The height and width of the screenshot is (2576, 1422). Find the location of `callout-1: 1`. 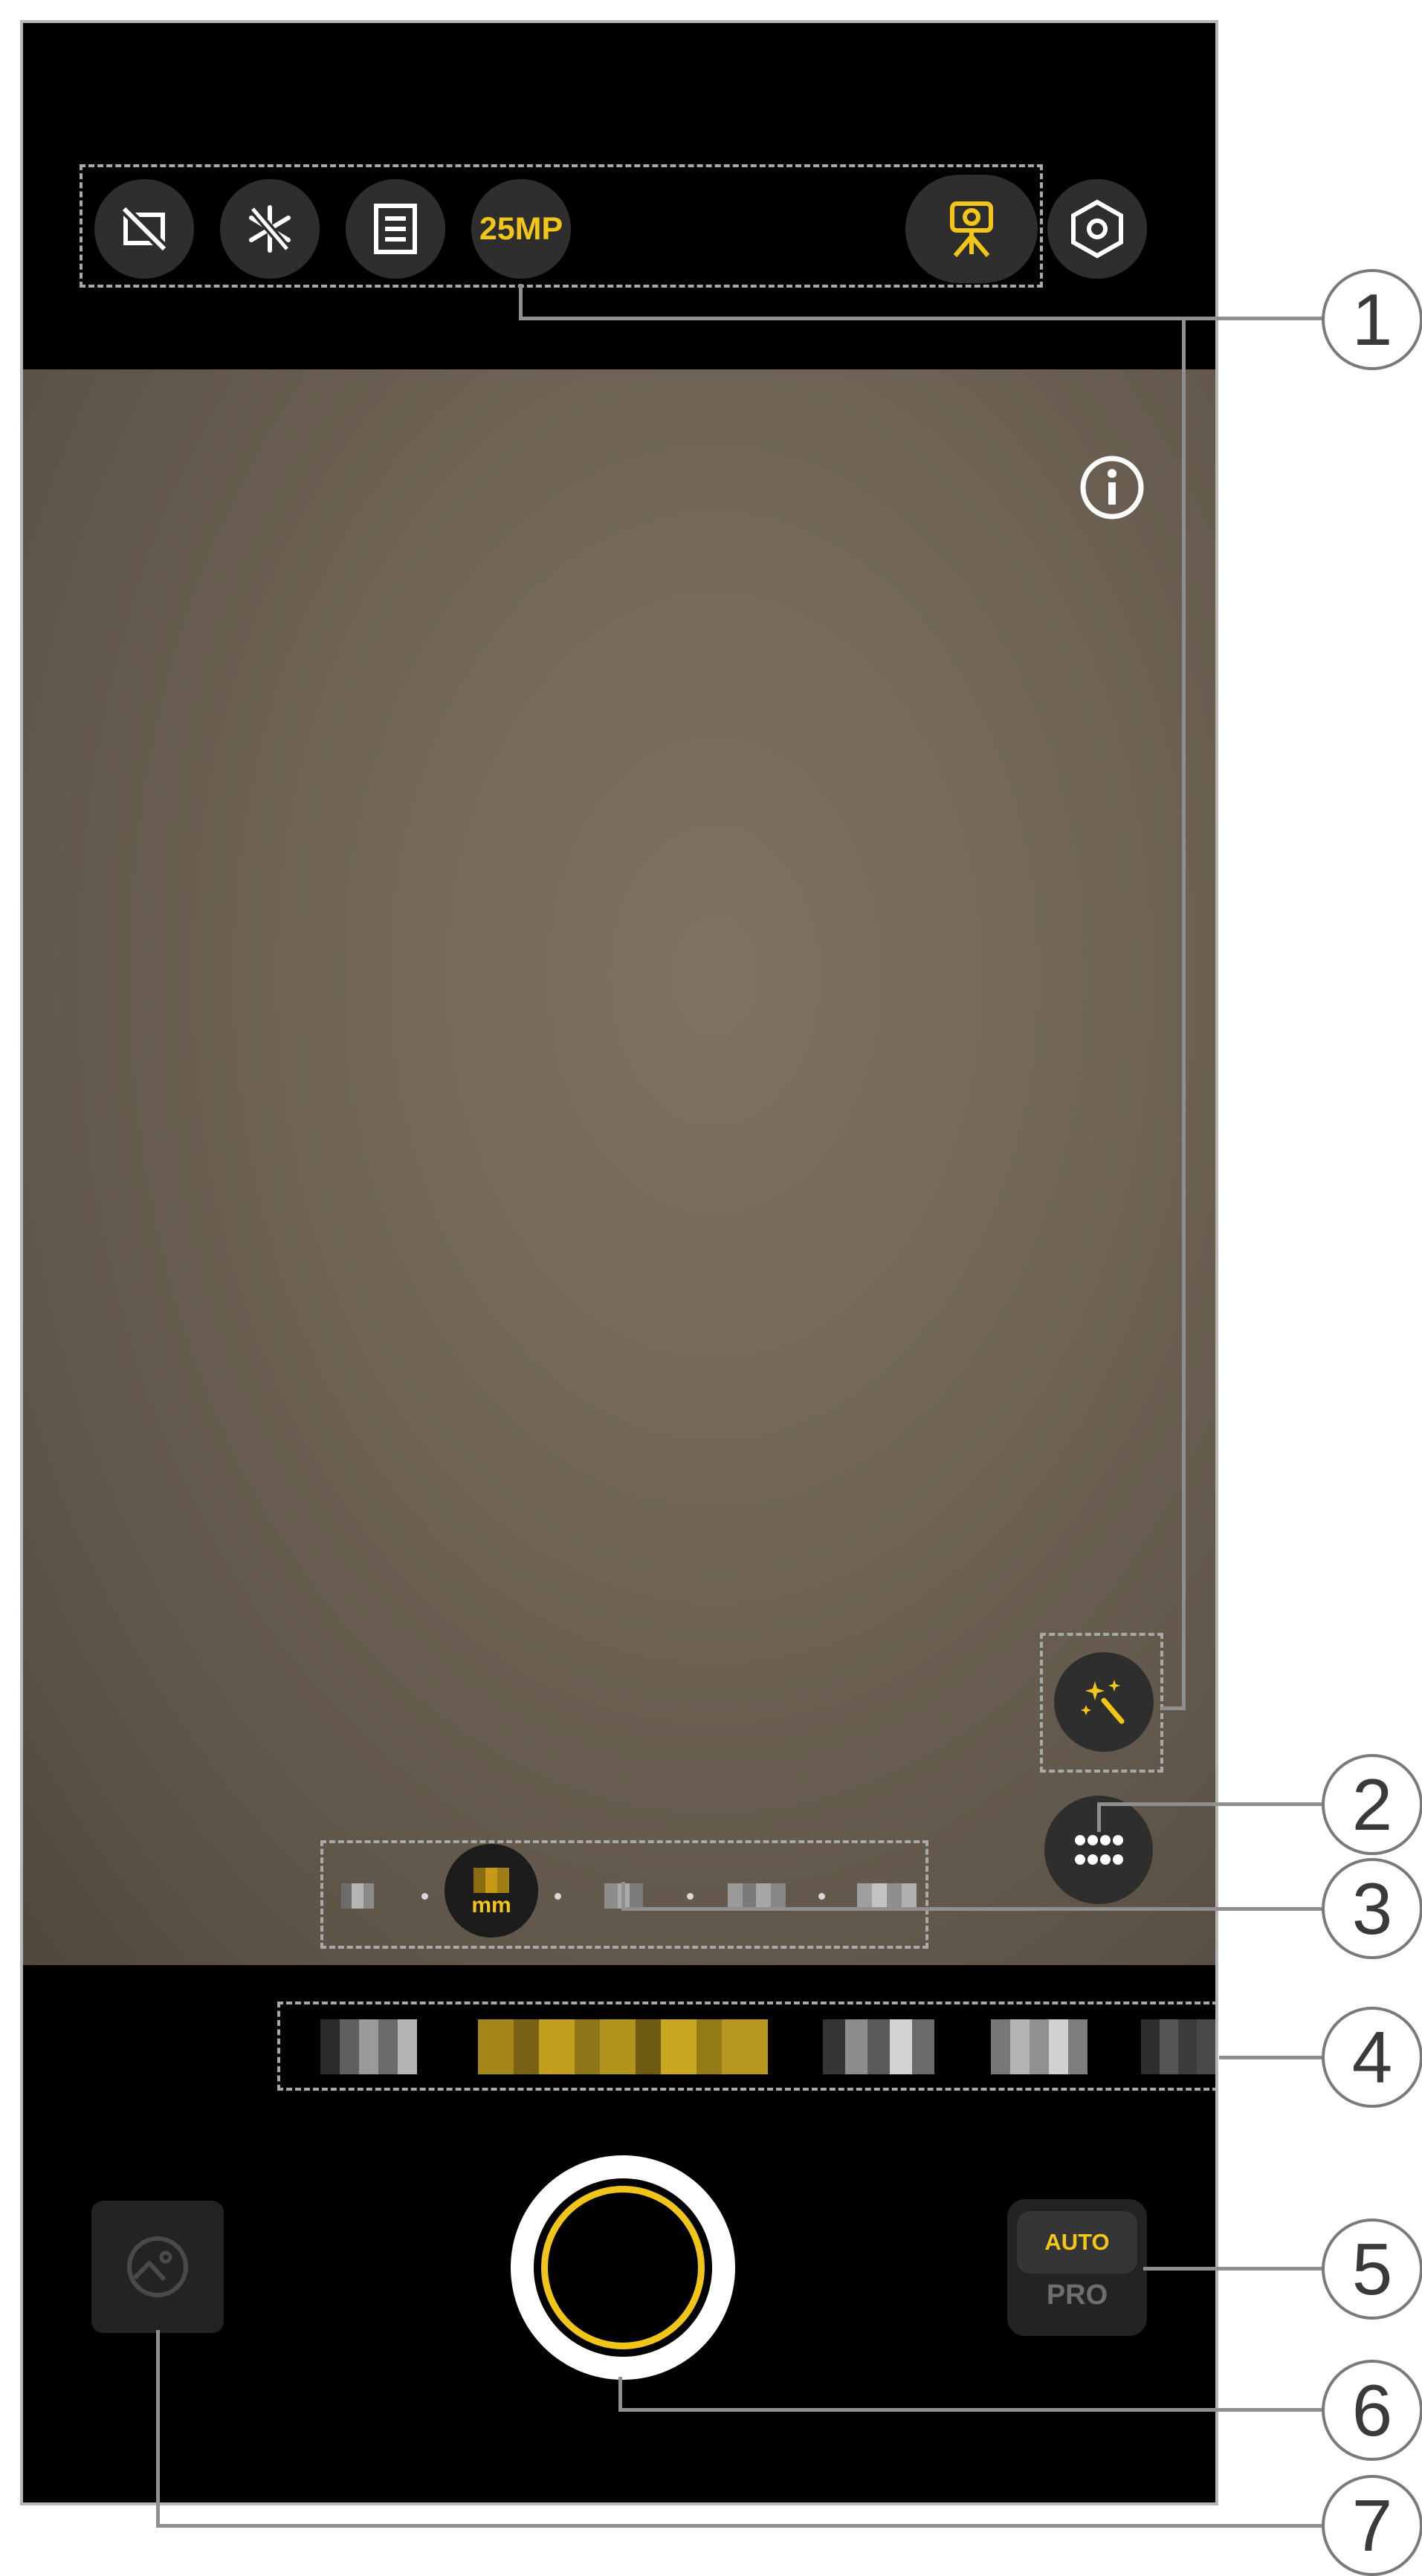

callout-1: 1 is located at coordinates (1372, 319).